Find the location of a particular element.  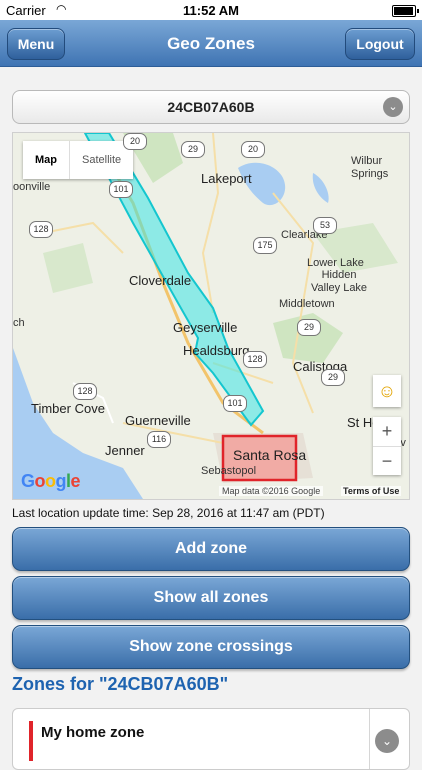

terms-of-use-link: Terms of Use is located at coordinates (371, 491).